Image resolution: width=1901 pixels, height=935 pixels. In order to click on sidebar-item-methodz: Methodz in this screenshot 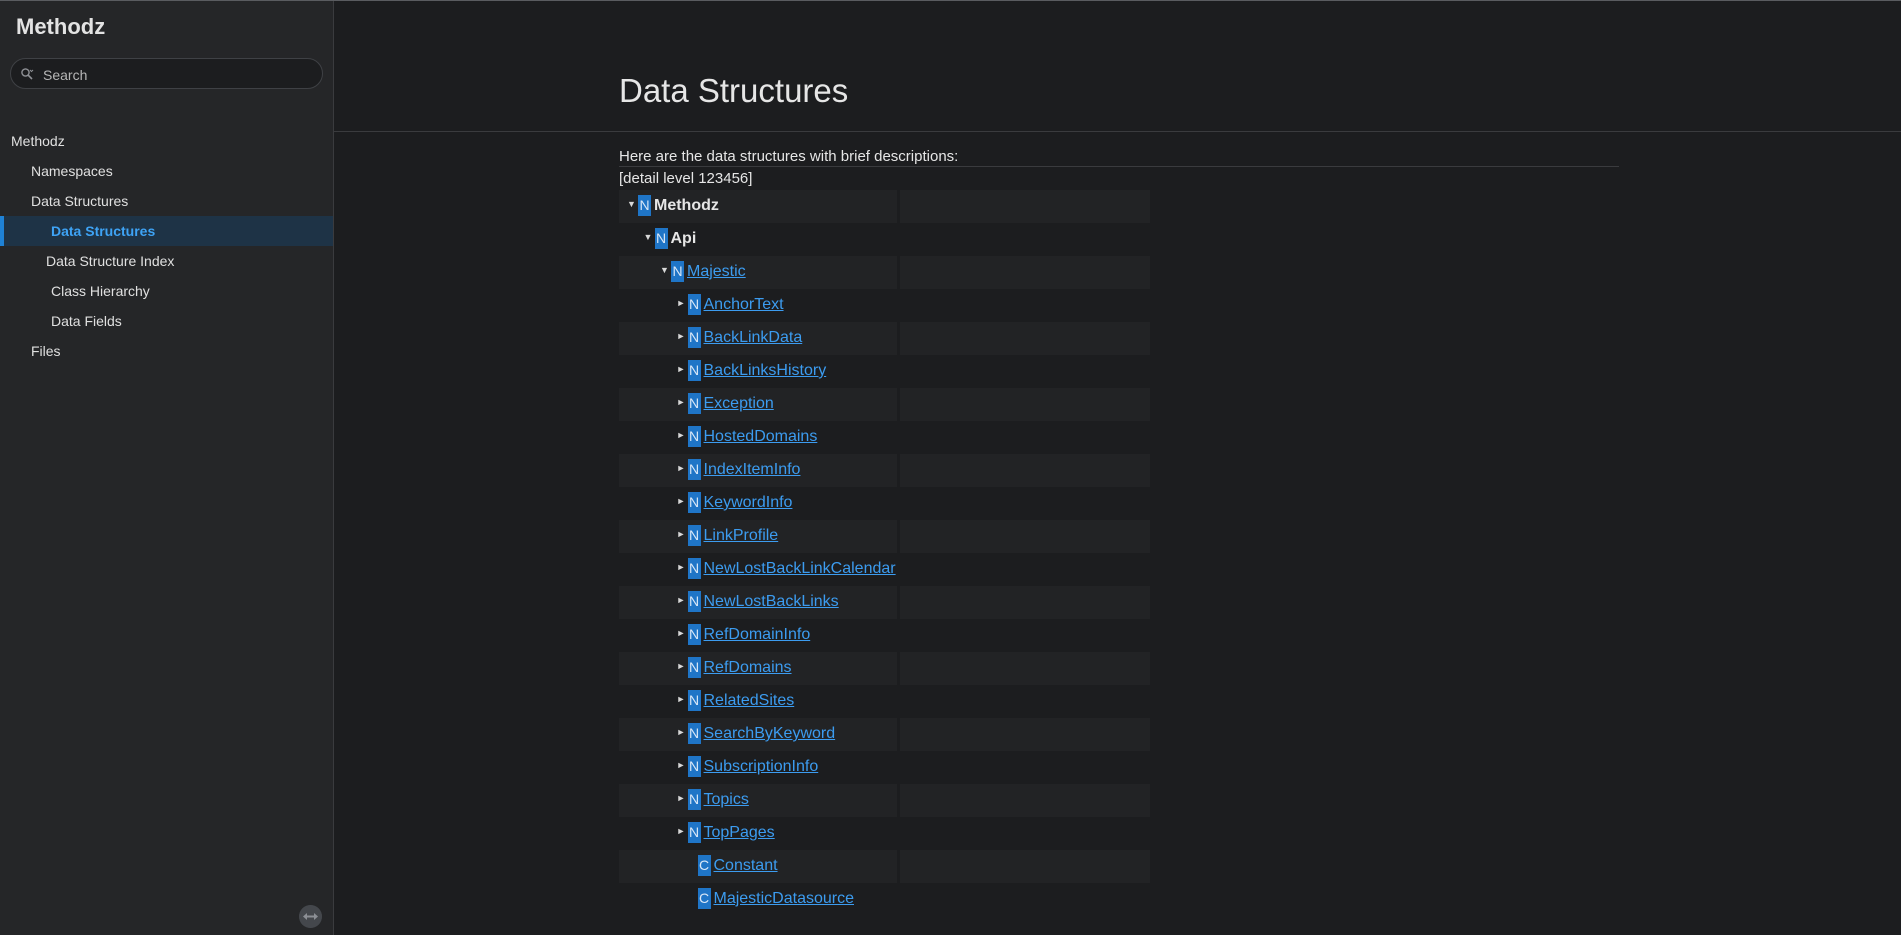, I will do `click(166, 141)`.